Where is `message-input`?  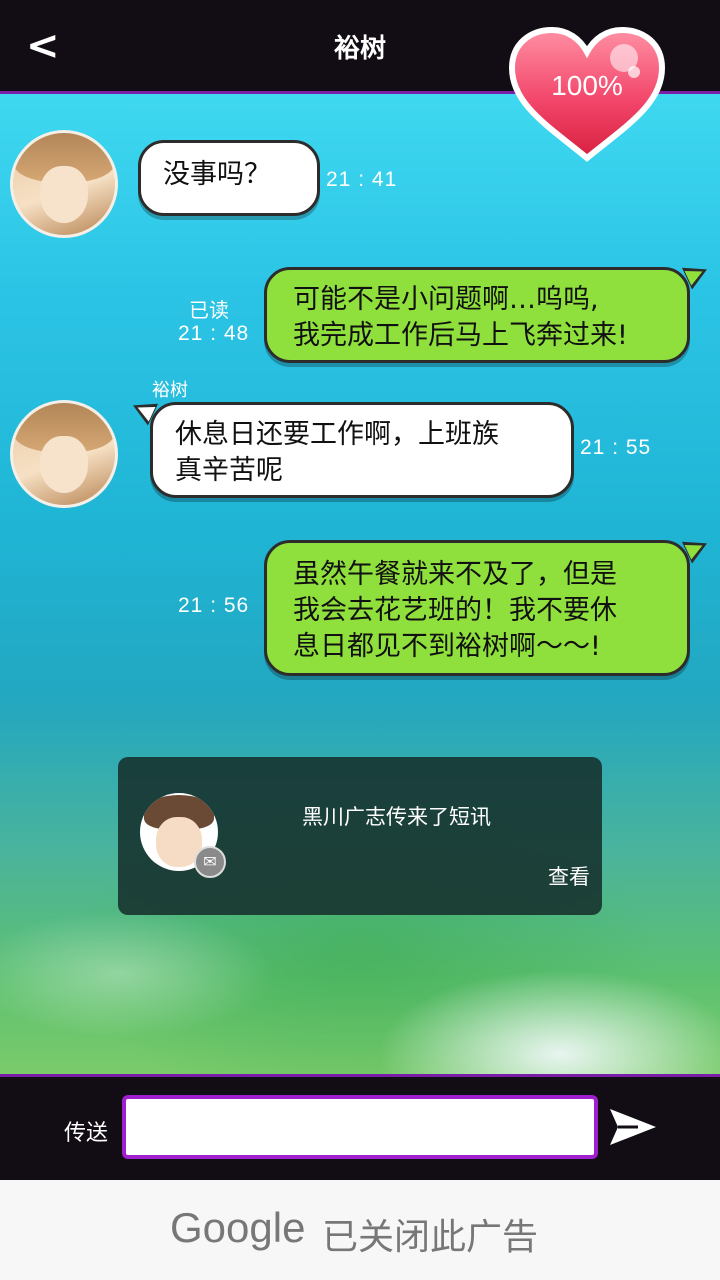 message-input is located at coordinates (360, 1127).